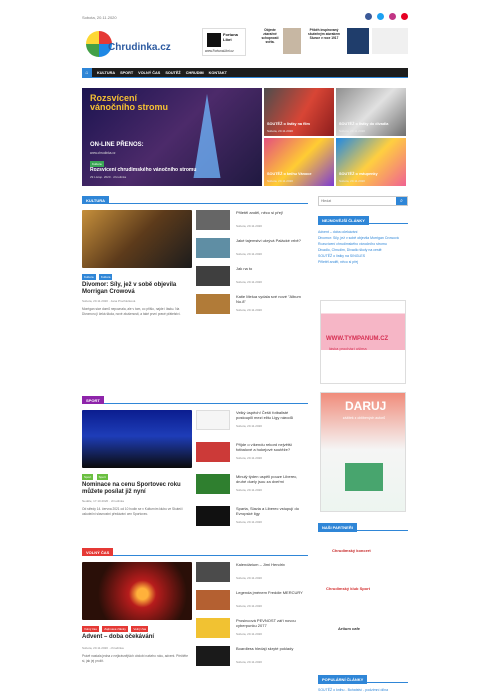 This screenshot has height=695, width=480. What do you see at coordinates (143, 170) in the screenshot?
I see `hero-title: Rozsvícení chrudimského vánočního stromu` at bounding box center [143, 170].